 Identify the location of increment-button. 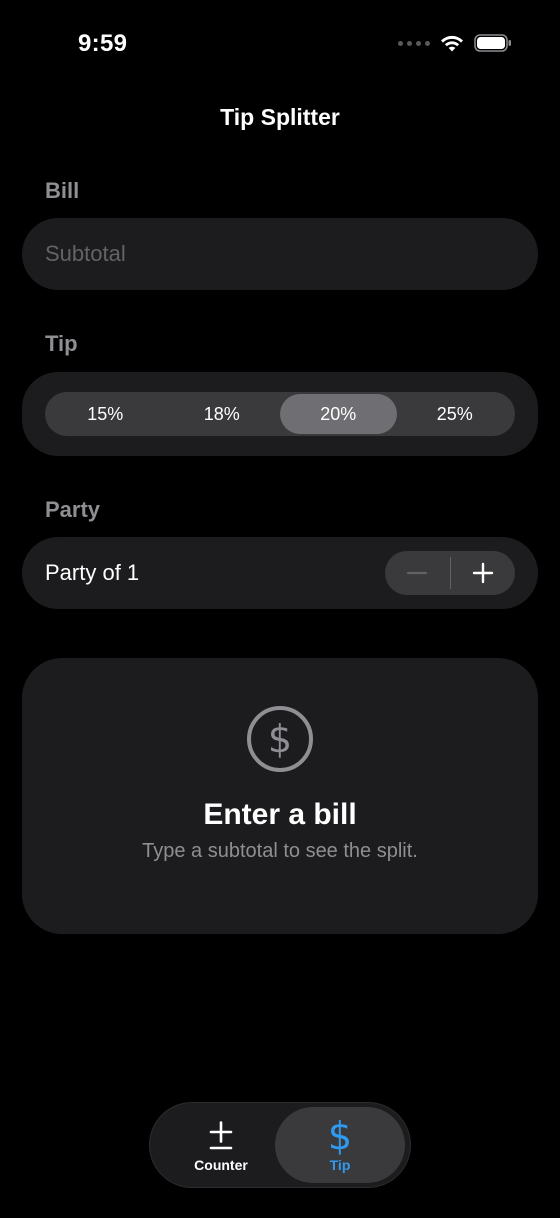
(483, 573).